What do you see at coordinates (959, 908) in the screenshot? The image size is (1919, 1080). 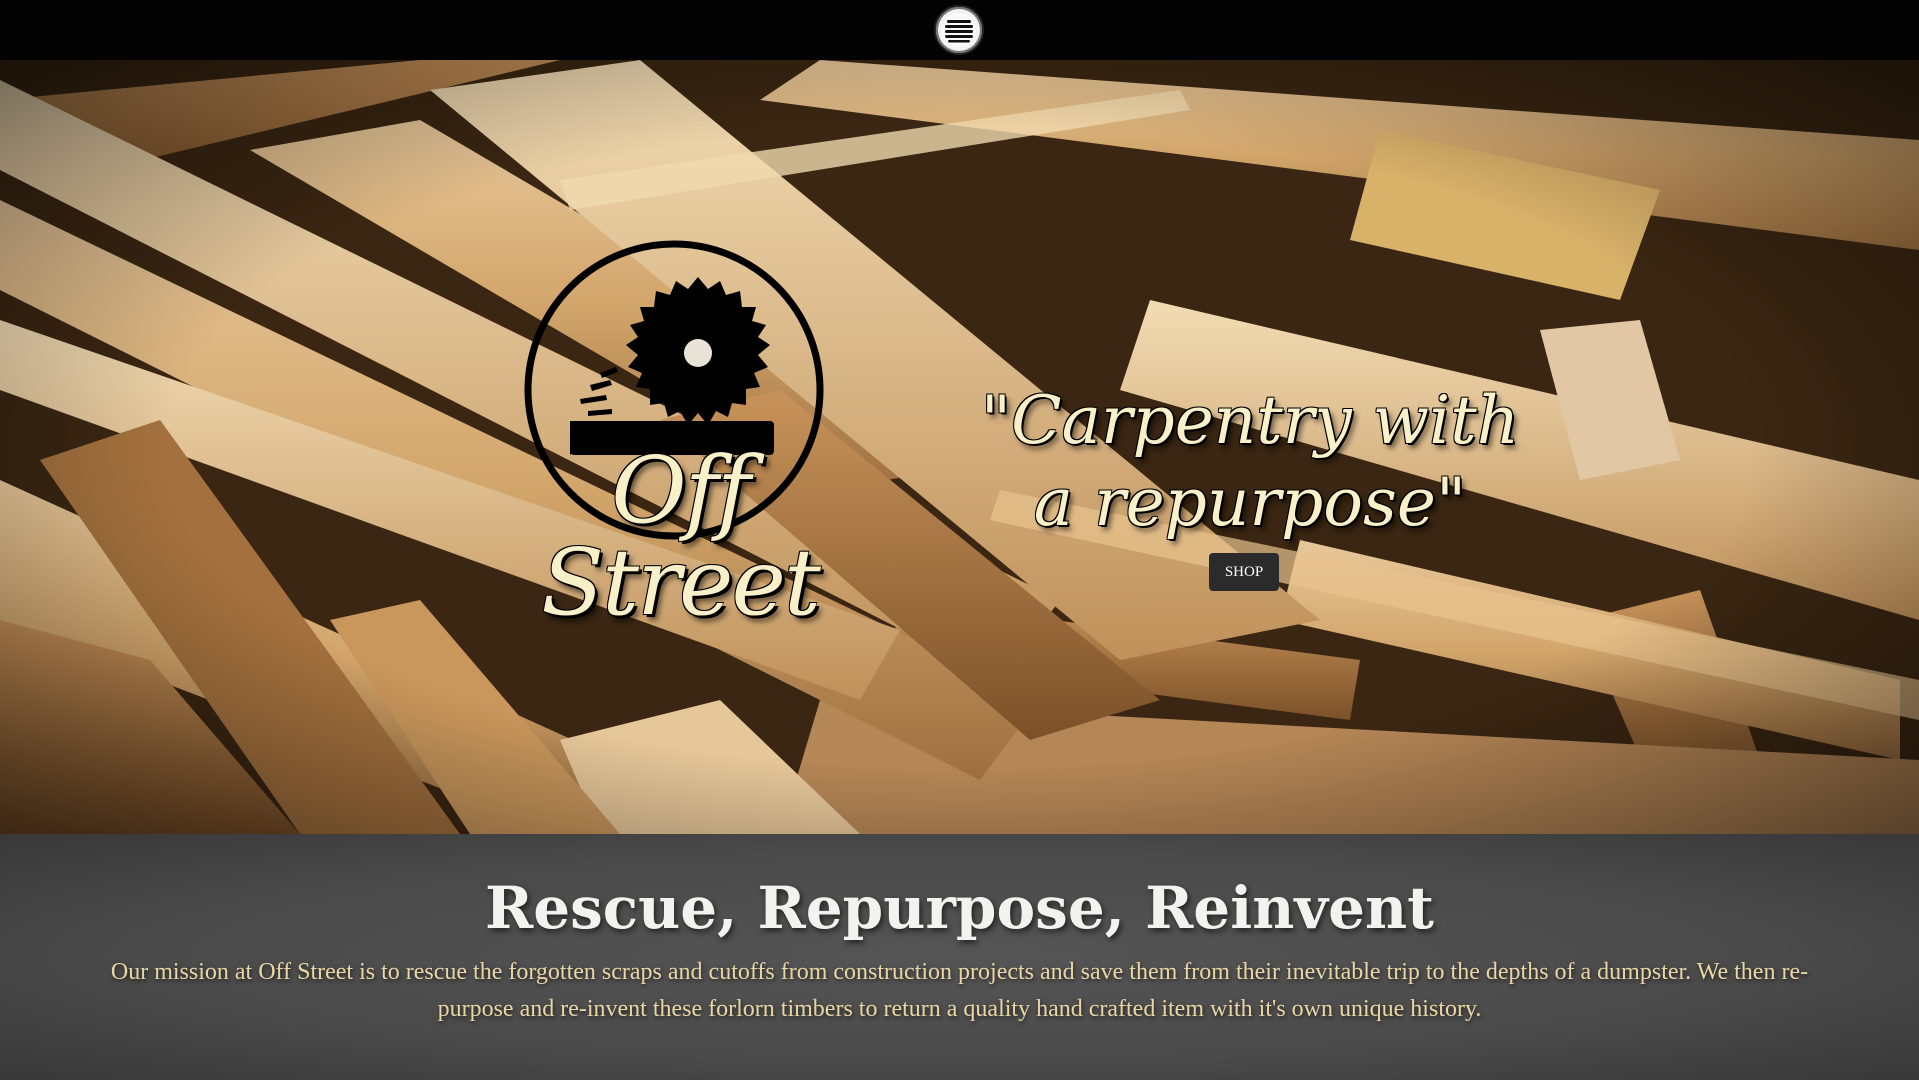 I see `mission-title: Rescue, Repurpose, Reinvent` at bounding box center [959, 908].